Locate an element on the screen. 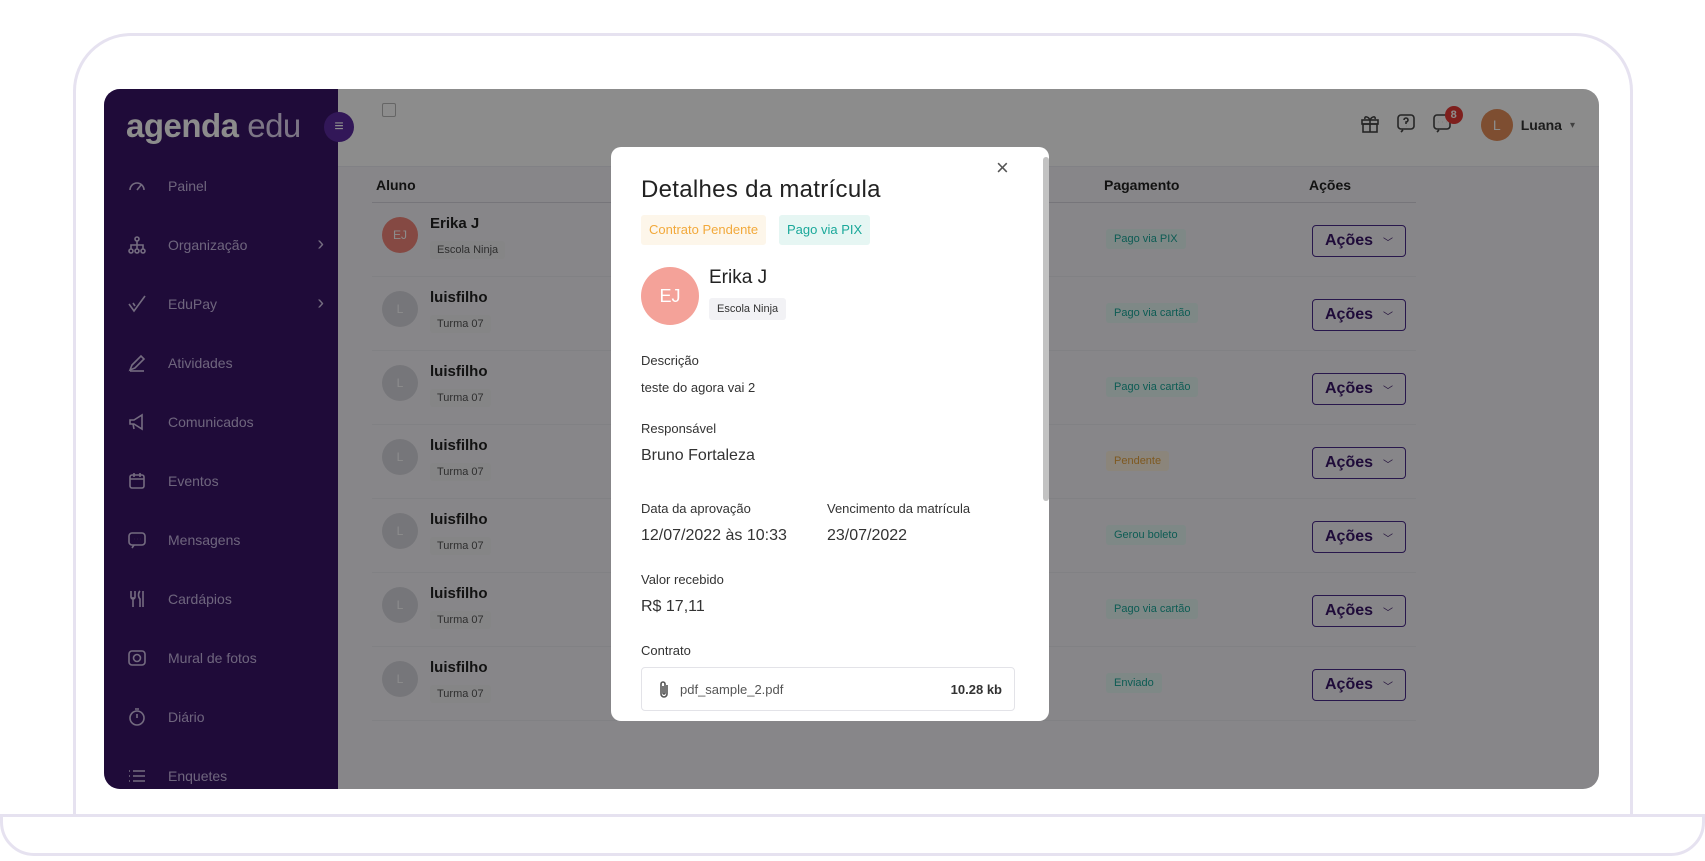 This screenshot has width=1705, height=861. close-icon: × is located at coordinates (1002, 168).